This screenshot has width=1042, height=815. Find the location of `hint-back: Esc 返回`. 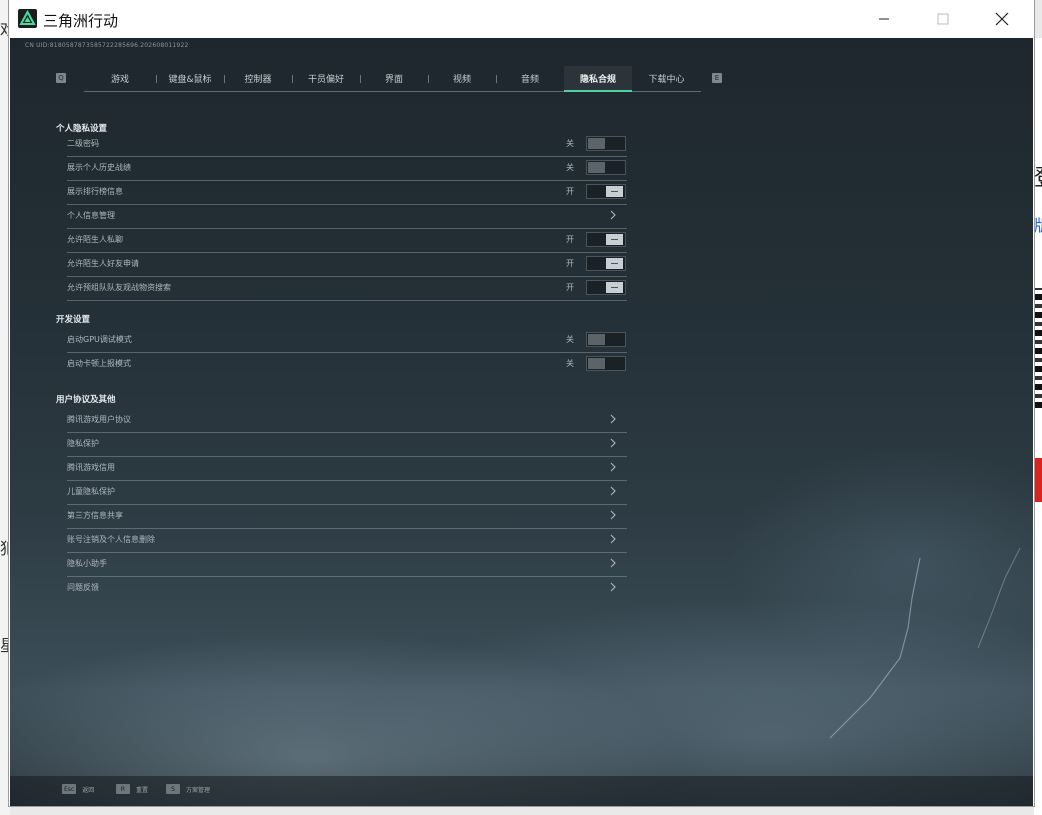

hint-back: Esc 返回 is located at coordinates (78, 789).